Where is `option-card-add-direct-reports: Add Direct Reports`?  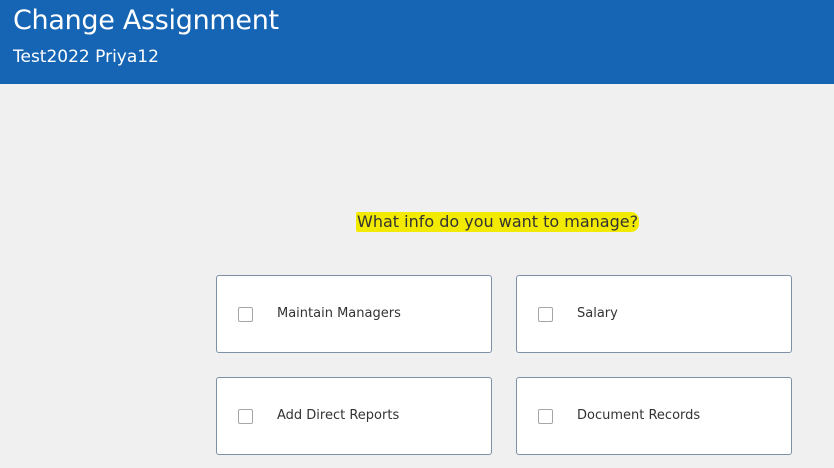 option-card-add-direct-reports: Add Direct Reports is located at coordinates (354, 416).